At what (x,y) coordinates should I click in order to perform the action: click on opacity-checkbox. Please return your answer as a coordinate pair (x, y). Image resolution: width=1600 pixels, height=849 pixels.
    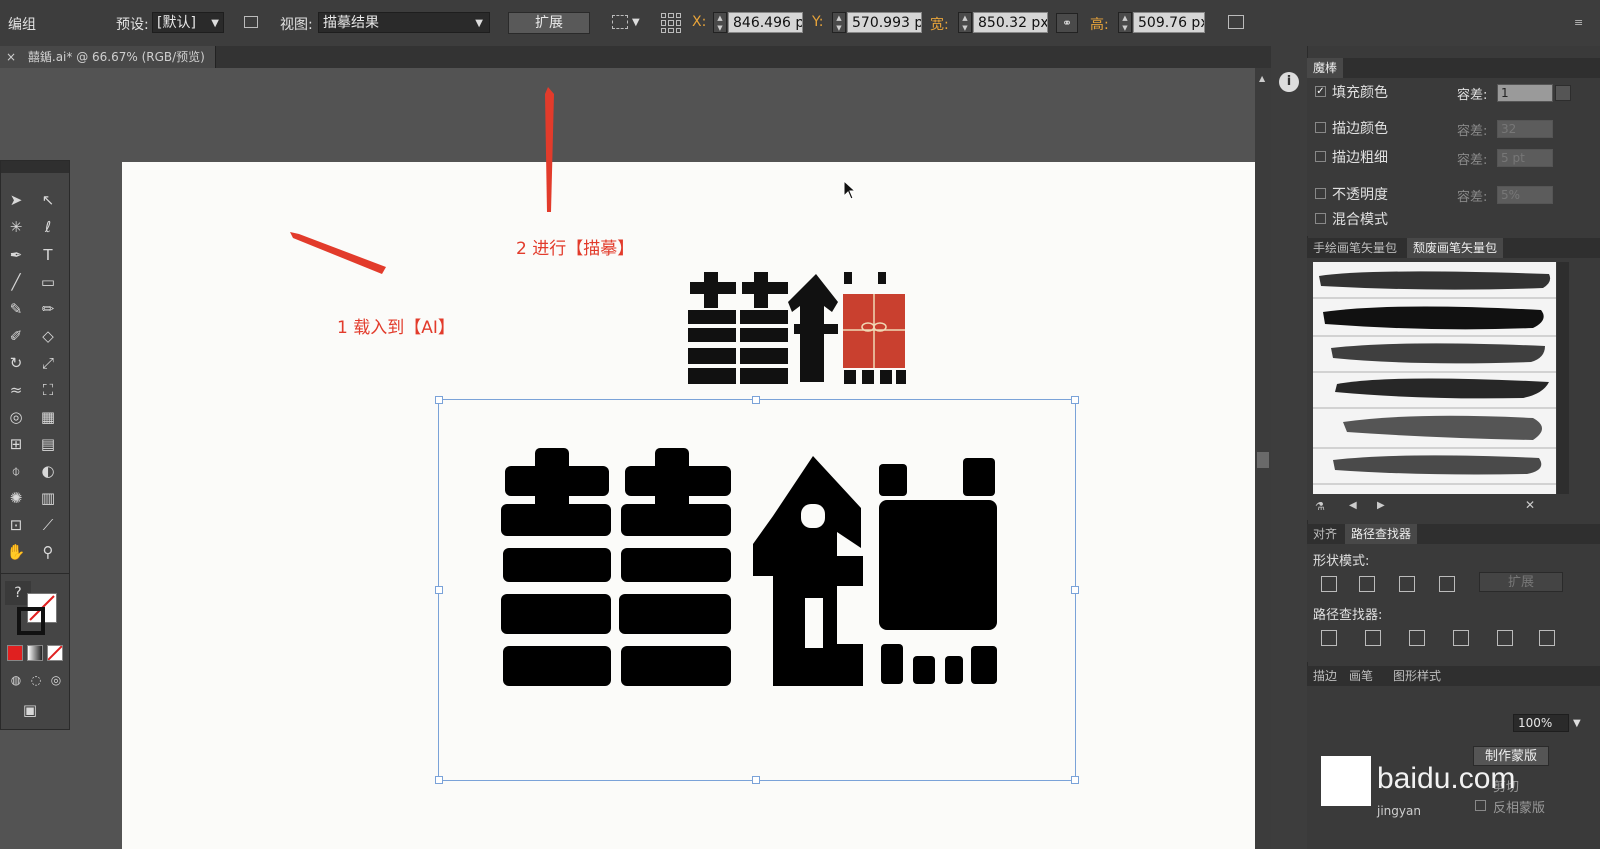
    Looking at the image, I should click on (1320, 193).